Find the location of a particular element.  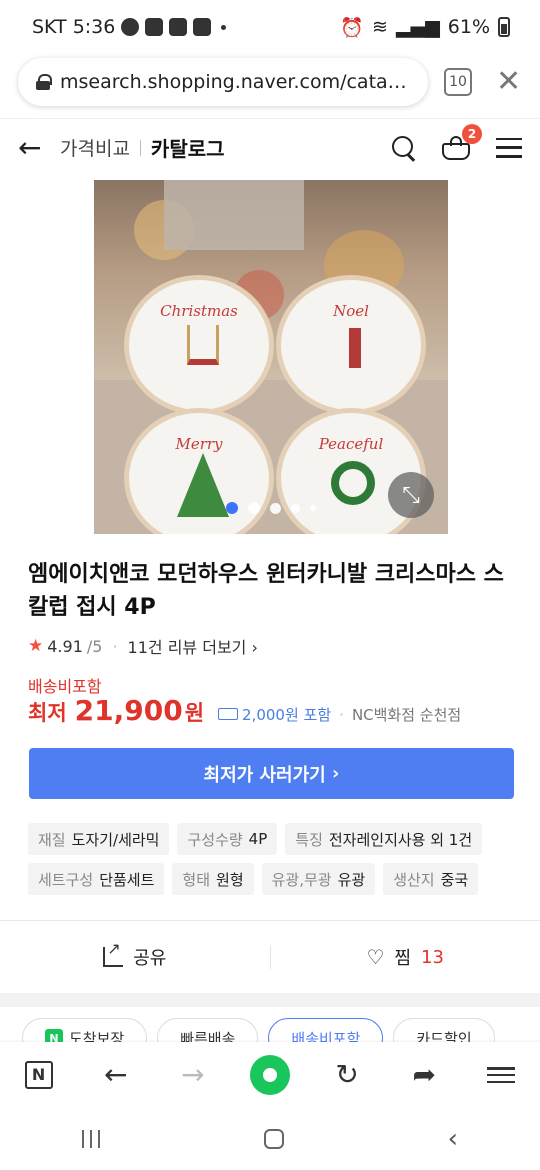

spec-chip: 재질 도자기/세라믹 is located at coordinates (99, 839).